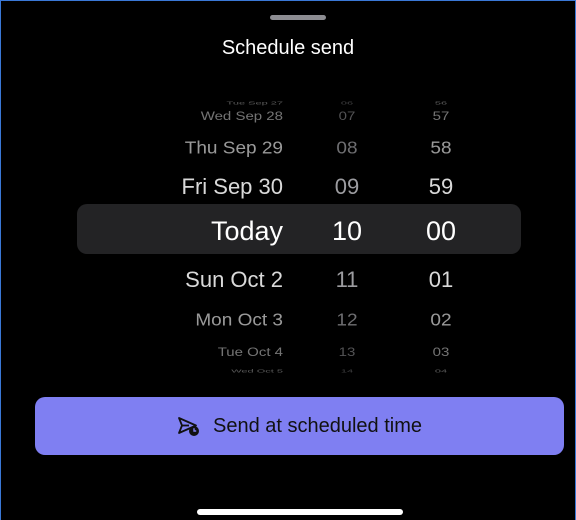  I want to click on picker-hour: 07, so click(347, 116).